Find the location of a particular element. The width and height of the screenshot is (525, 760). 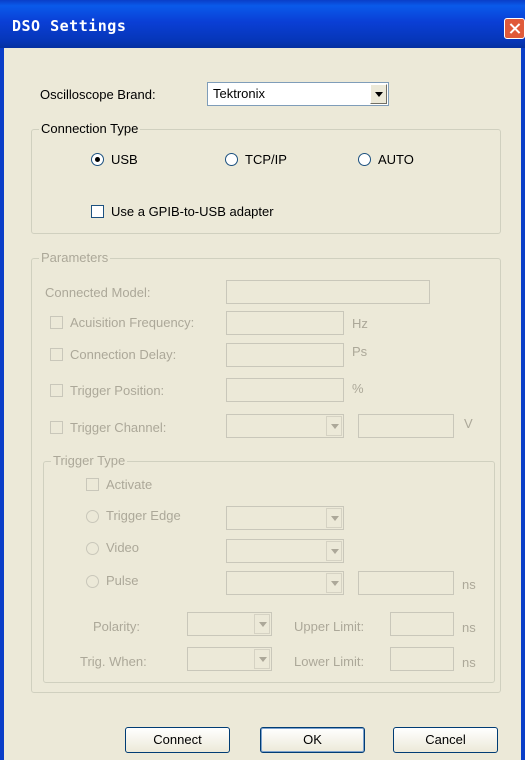

tcpip-label: TCP/IP is located at coordinates (266, 159).